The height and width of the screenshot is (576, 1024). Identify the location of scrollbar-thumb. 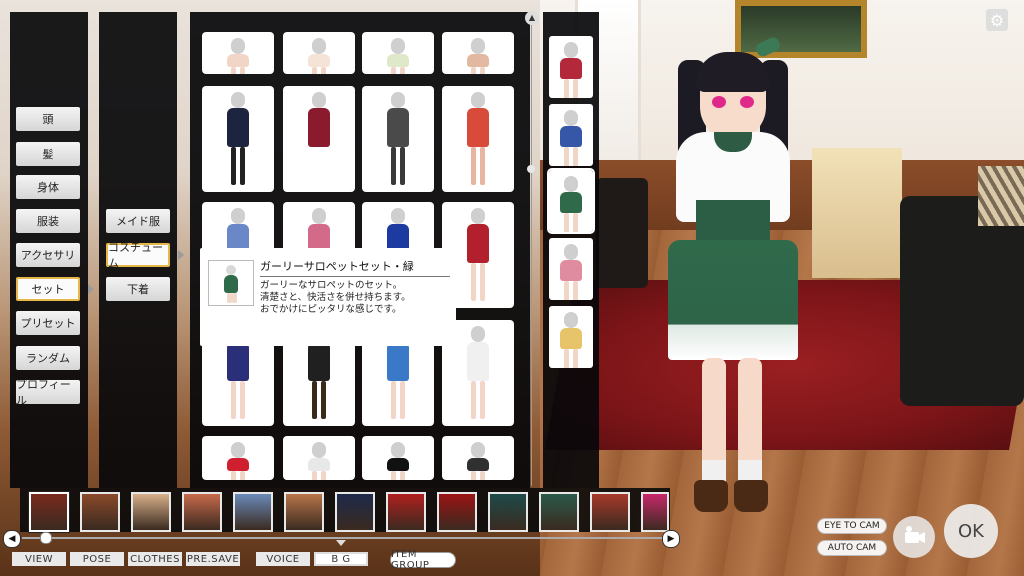
(531, 169).